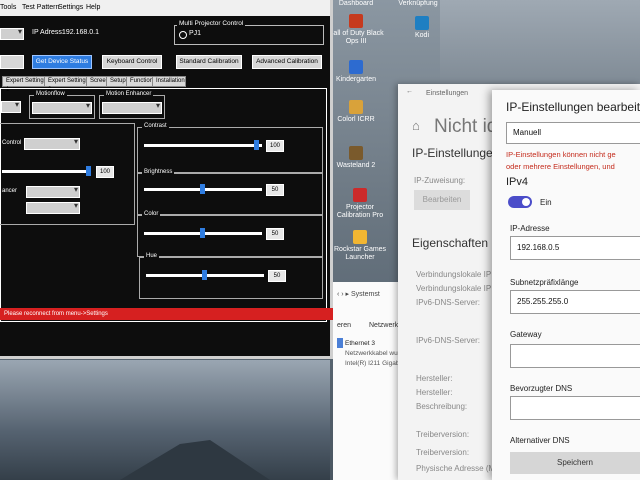 This screenshot has width=640, height=480. What do you see at coordinates (204, 275) in the screenshot?
I see `hue-slider-thumb` at bounding box center [204, 275].